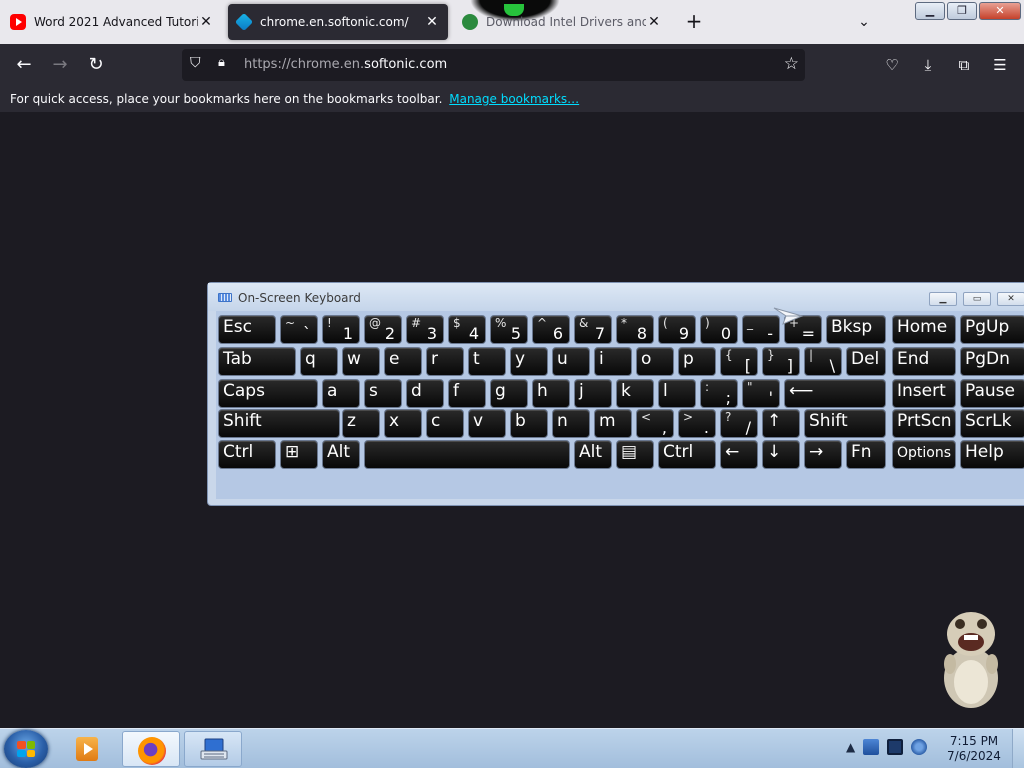  What do you see at coordinates (992, 329) in the screenshot?
I see `key-pgup: PgUp` at bounding box center [992, 329].